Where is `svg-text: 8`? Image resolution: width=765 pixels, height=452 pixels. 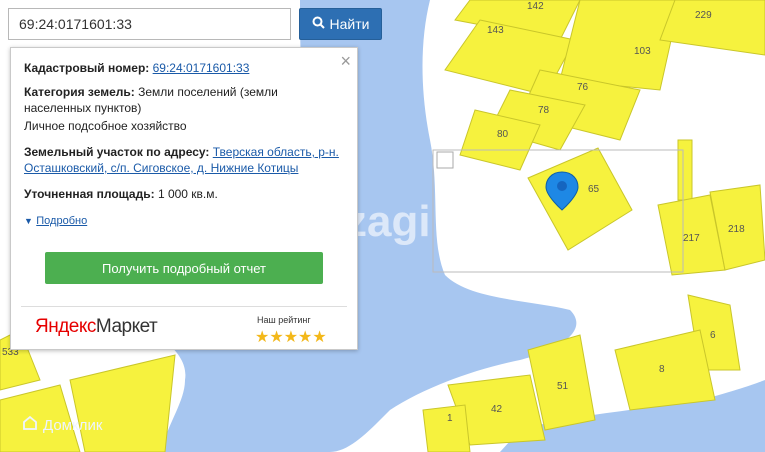
svg-text: 8 is located at coordinates (662, 369).